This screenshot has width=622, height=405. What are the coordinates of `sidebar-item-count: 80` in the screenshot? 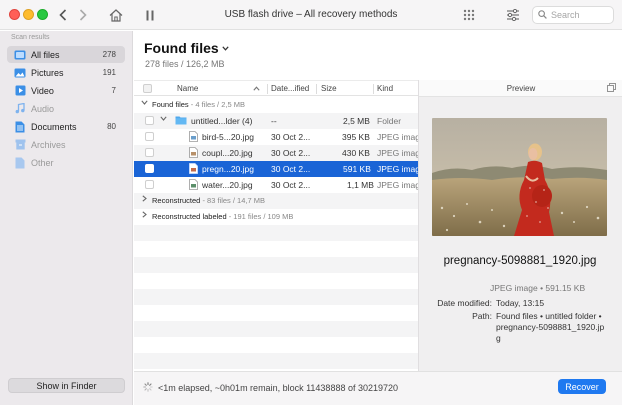 It's located at (111, 126).